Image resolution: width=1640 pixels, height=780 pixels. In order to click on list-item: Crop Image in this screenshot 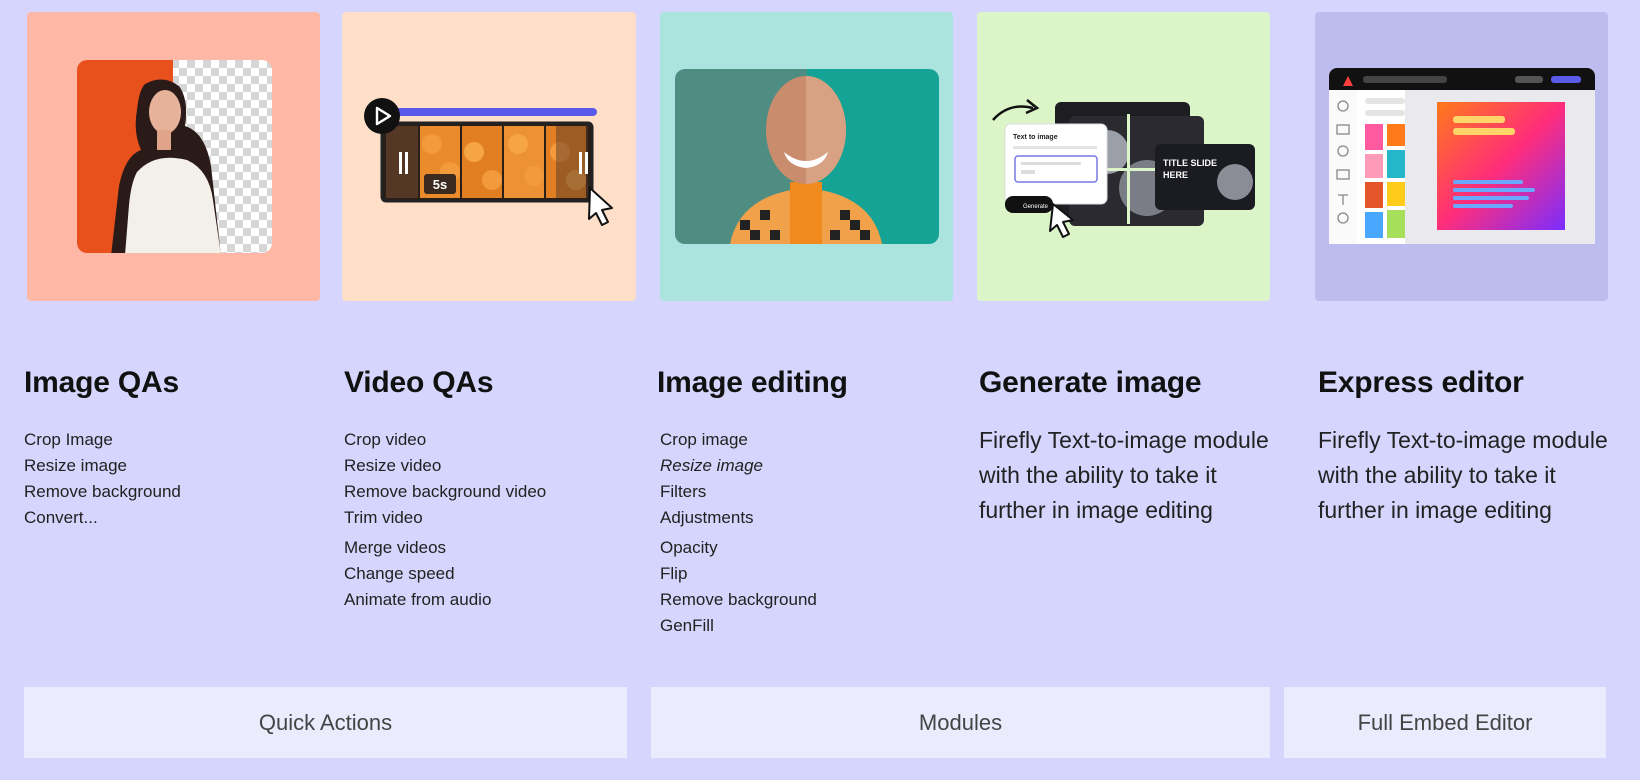, I will do `click(68, 439)`.